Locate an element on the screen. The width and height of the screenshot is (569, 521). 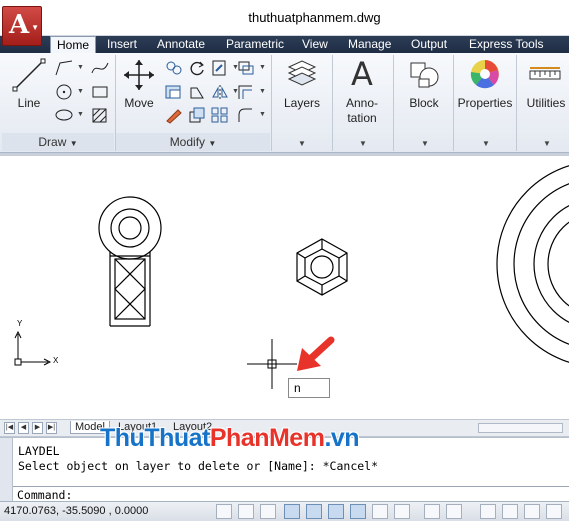
coordinates-readout: 4170.0763, -35.5090 , 0.0000 is located at coordinates (76, 511).